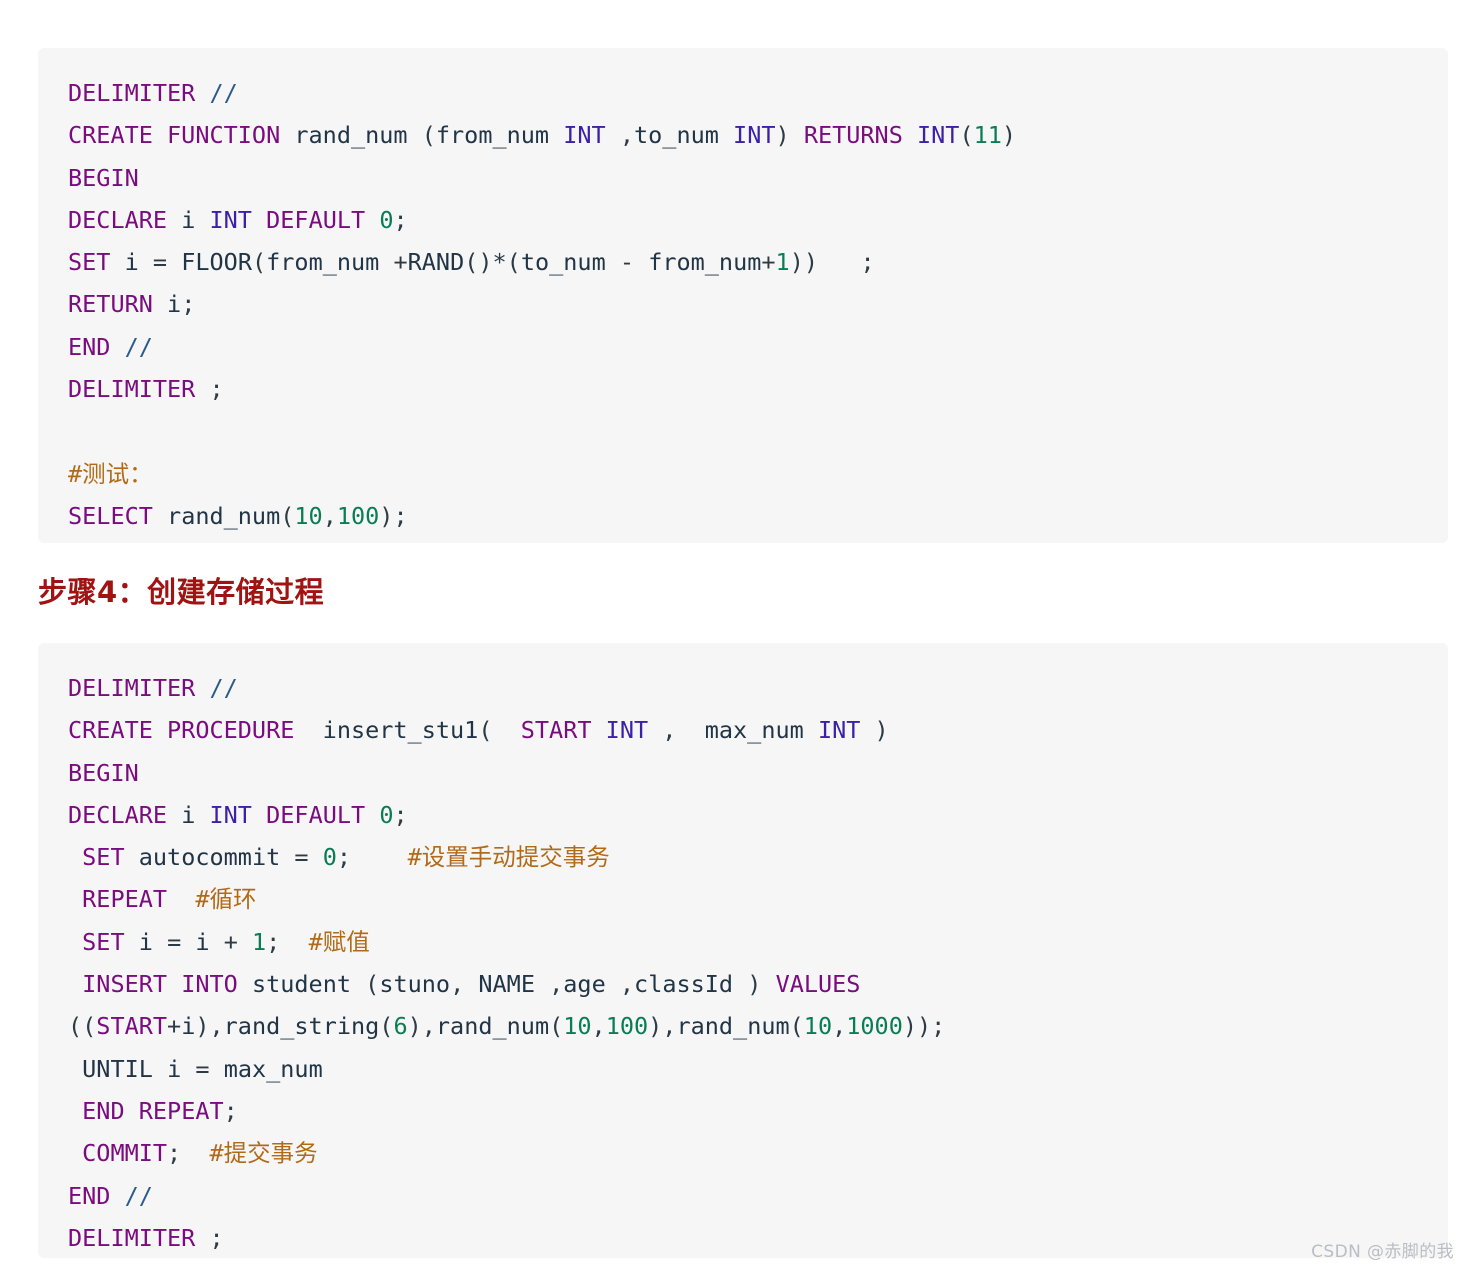 The image size is (1482, 1274). What do you see at coordinates (1382, 1252) in the screenshot?
I see `csdn-watermark: CSDN @赤脚的我` at bounding box center [1382, 1252].